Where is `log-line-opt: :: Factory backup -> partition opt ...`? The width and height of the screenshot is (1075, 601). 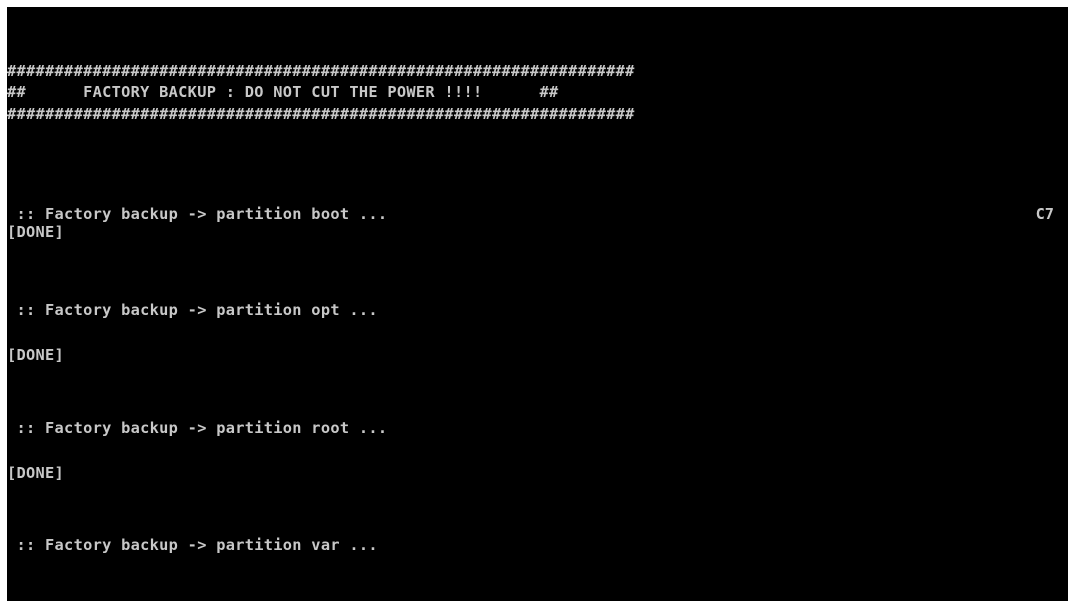 log-line-opt: :: Factory backup -> partition opt ... is located at coordinates (192, 310).